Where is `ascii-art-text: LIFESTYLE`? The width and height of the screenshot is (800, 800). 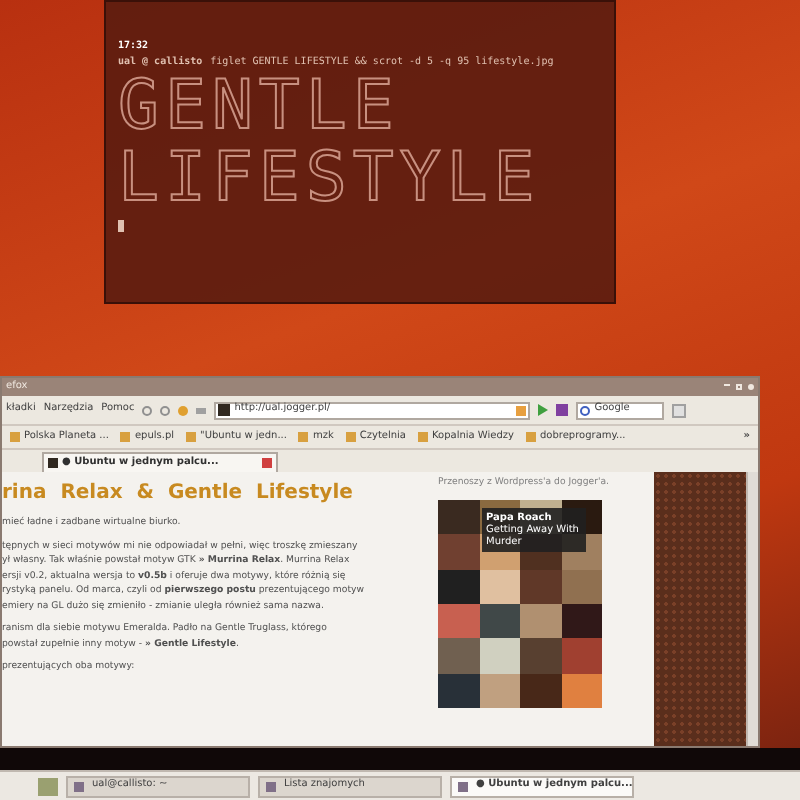 ascii-art-text: LIFESTYLE is located at coordinates (329, 178).